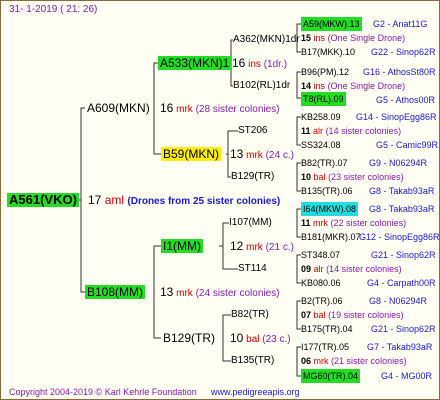 The height and width of the screenshot is (400, 440). What do you see at coordinates (262, 246) in the screenshot?
I see `gen2-info-3: 12 mrk (21 c.)` at bounding box center [262, 246].